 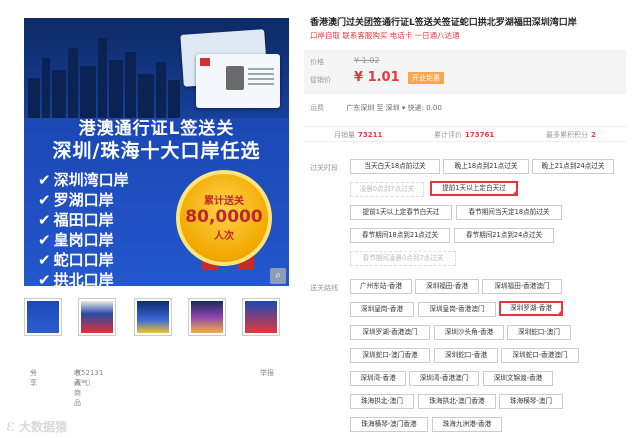 What do you see at coordinates (518, 378) in the screenshot?
I see `route-option: 深圳文锦渡-香港` at bounding box center [518, 378].